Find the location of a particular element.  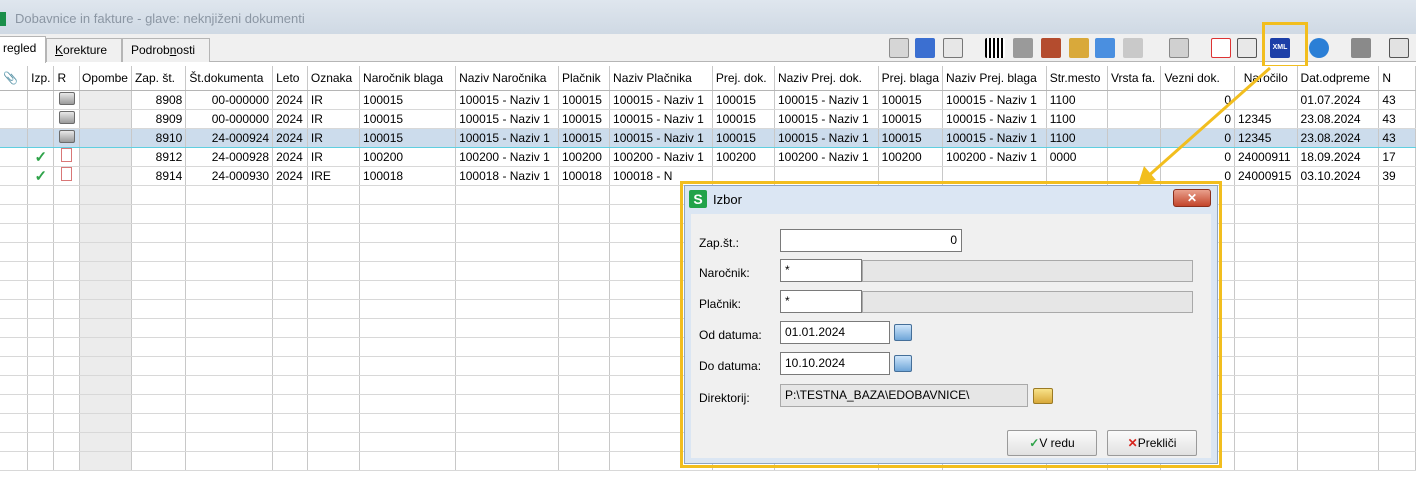

pdf-icon is located at coordinates (1221, 48).